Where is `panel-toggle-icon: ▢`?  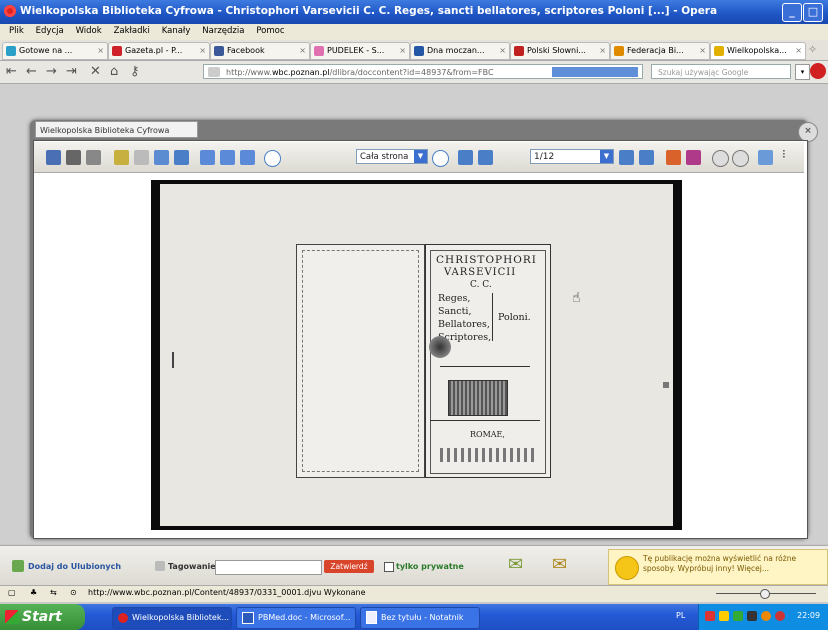 panel-toggle-icon: ▢ is located at coordinates (12, 592).